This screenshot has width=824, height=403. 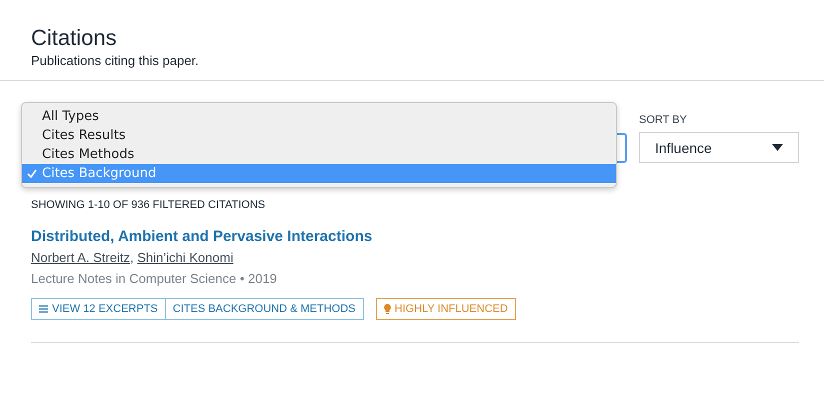 What do you see at coordinates (185, 257) in the screenshot?
I see `author-link: Shin’ichi Konomi` at bounding box center [185, 257].